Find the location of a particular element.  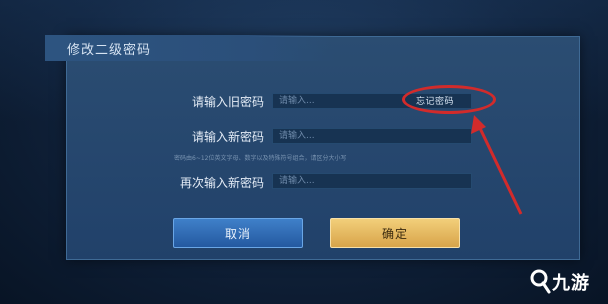

dialog-header: 修改二级密码 is located at coordinates (190, 48).